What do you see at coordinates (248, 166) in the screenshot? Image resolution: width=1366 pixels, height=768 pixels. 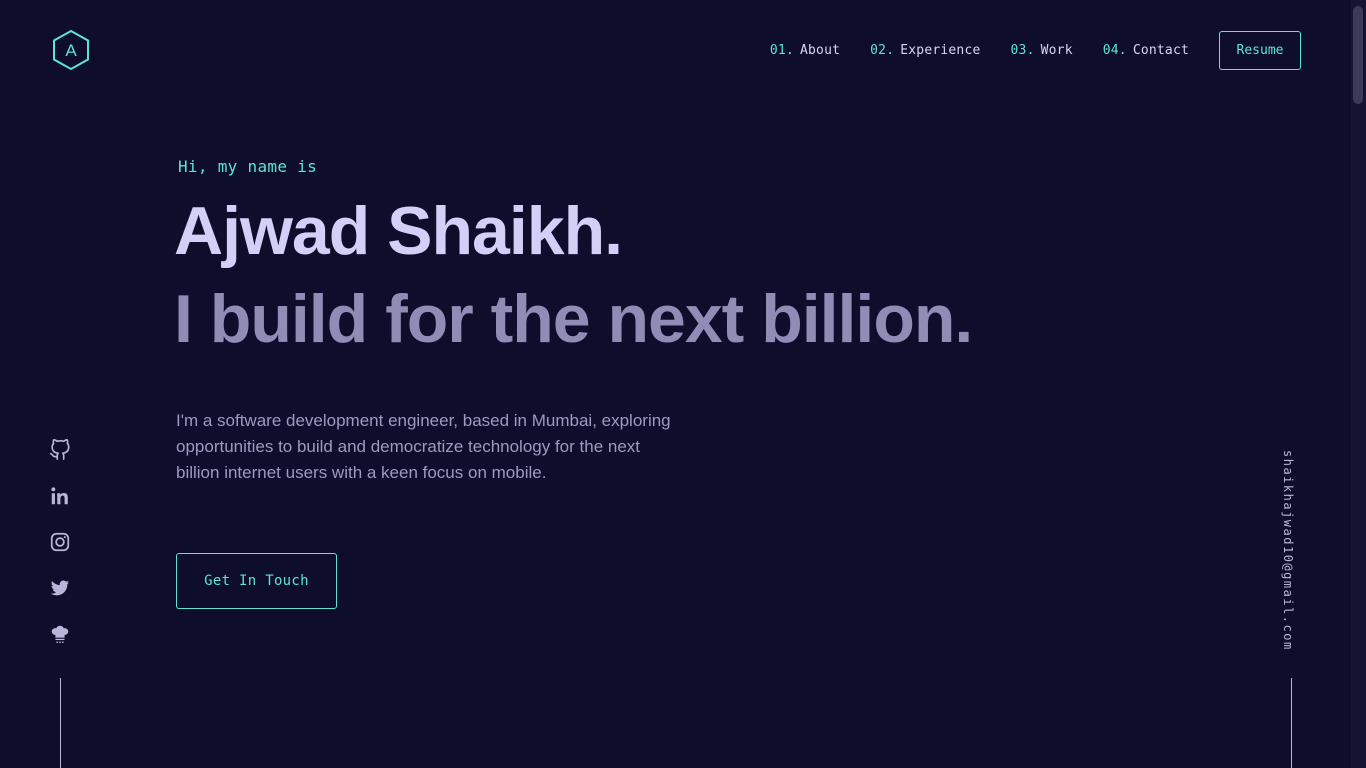 I see `hero-greeting: Hi, my name is` at bounding box center [248, 166].